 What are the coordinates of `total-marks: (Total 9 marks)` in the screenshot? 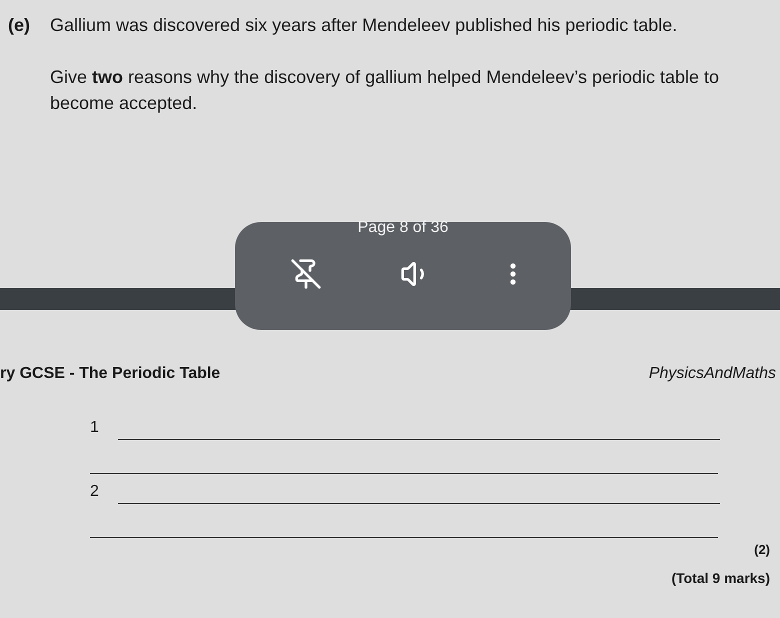 It's located at (720, 578).